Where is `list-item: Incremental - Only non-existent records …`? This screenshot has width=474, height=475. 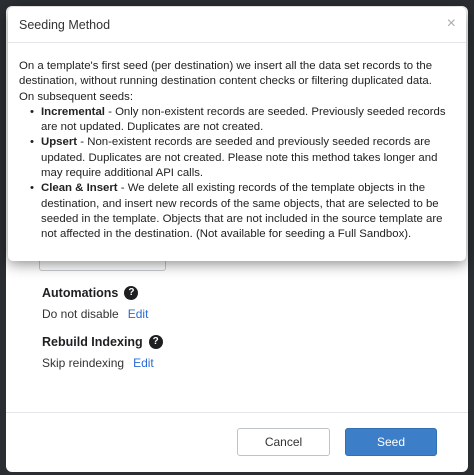
list-item: Incremental - Only non-existent records … is located at coordinates (244, 120).